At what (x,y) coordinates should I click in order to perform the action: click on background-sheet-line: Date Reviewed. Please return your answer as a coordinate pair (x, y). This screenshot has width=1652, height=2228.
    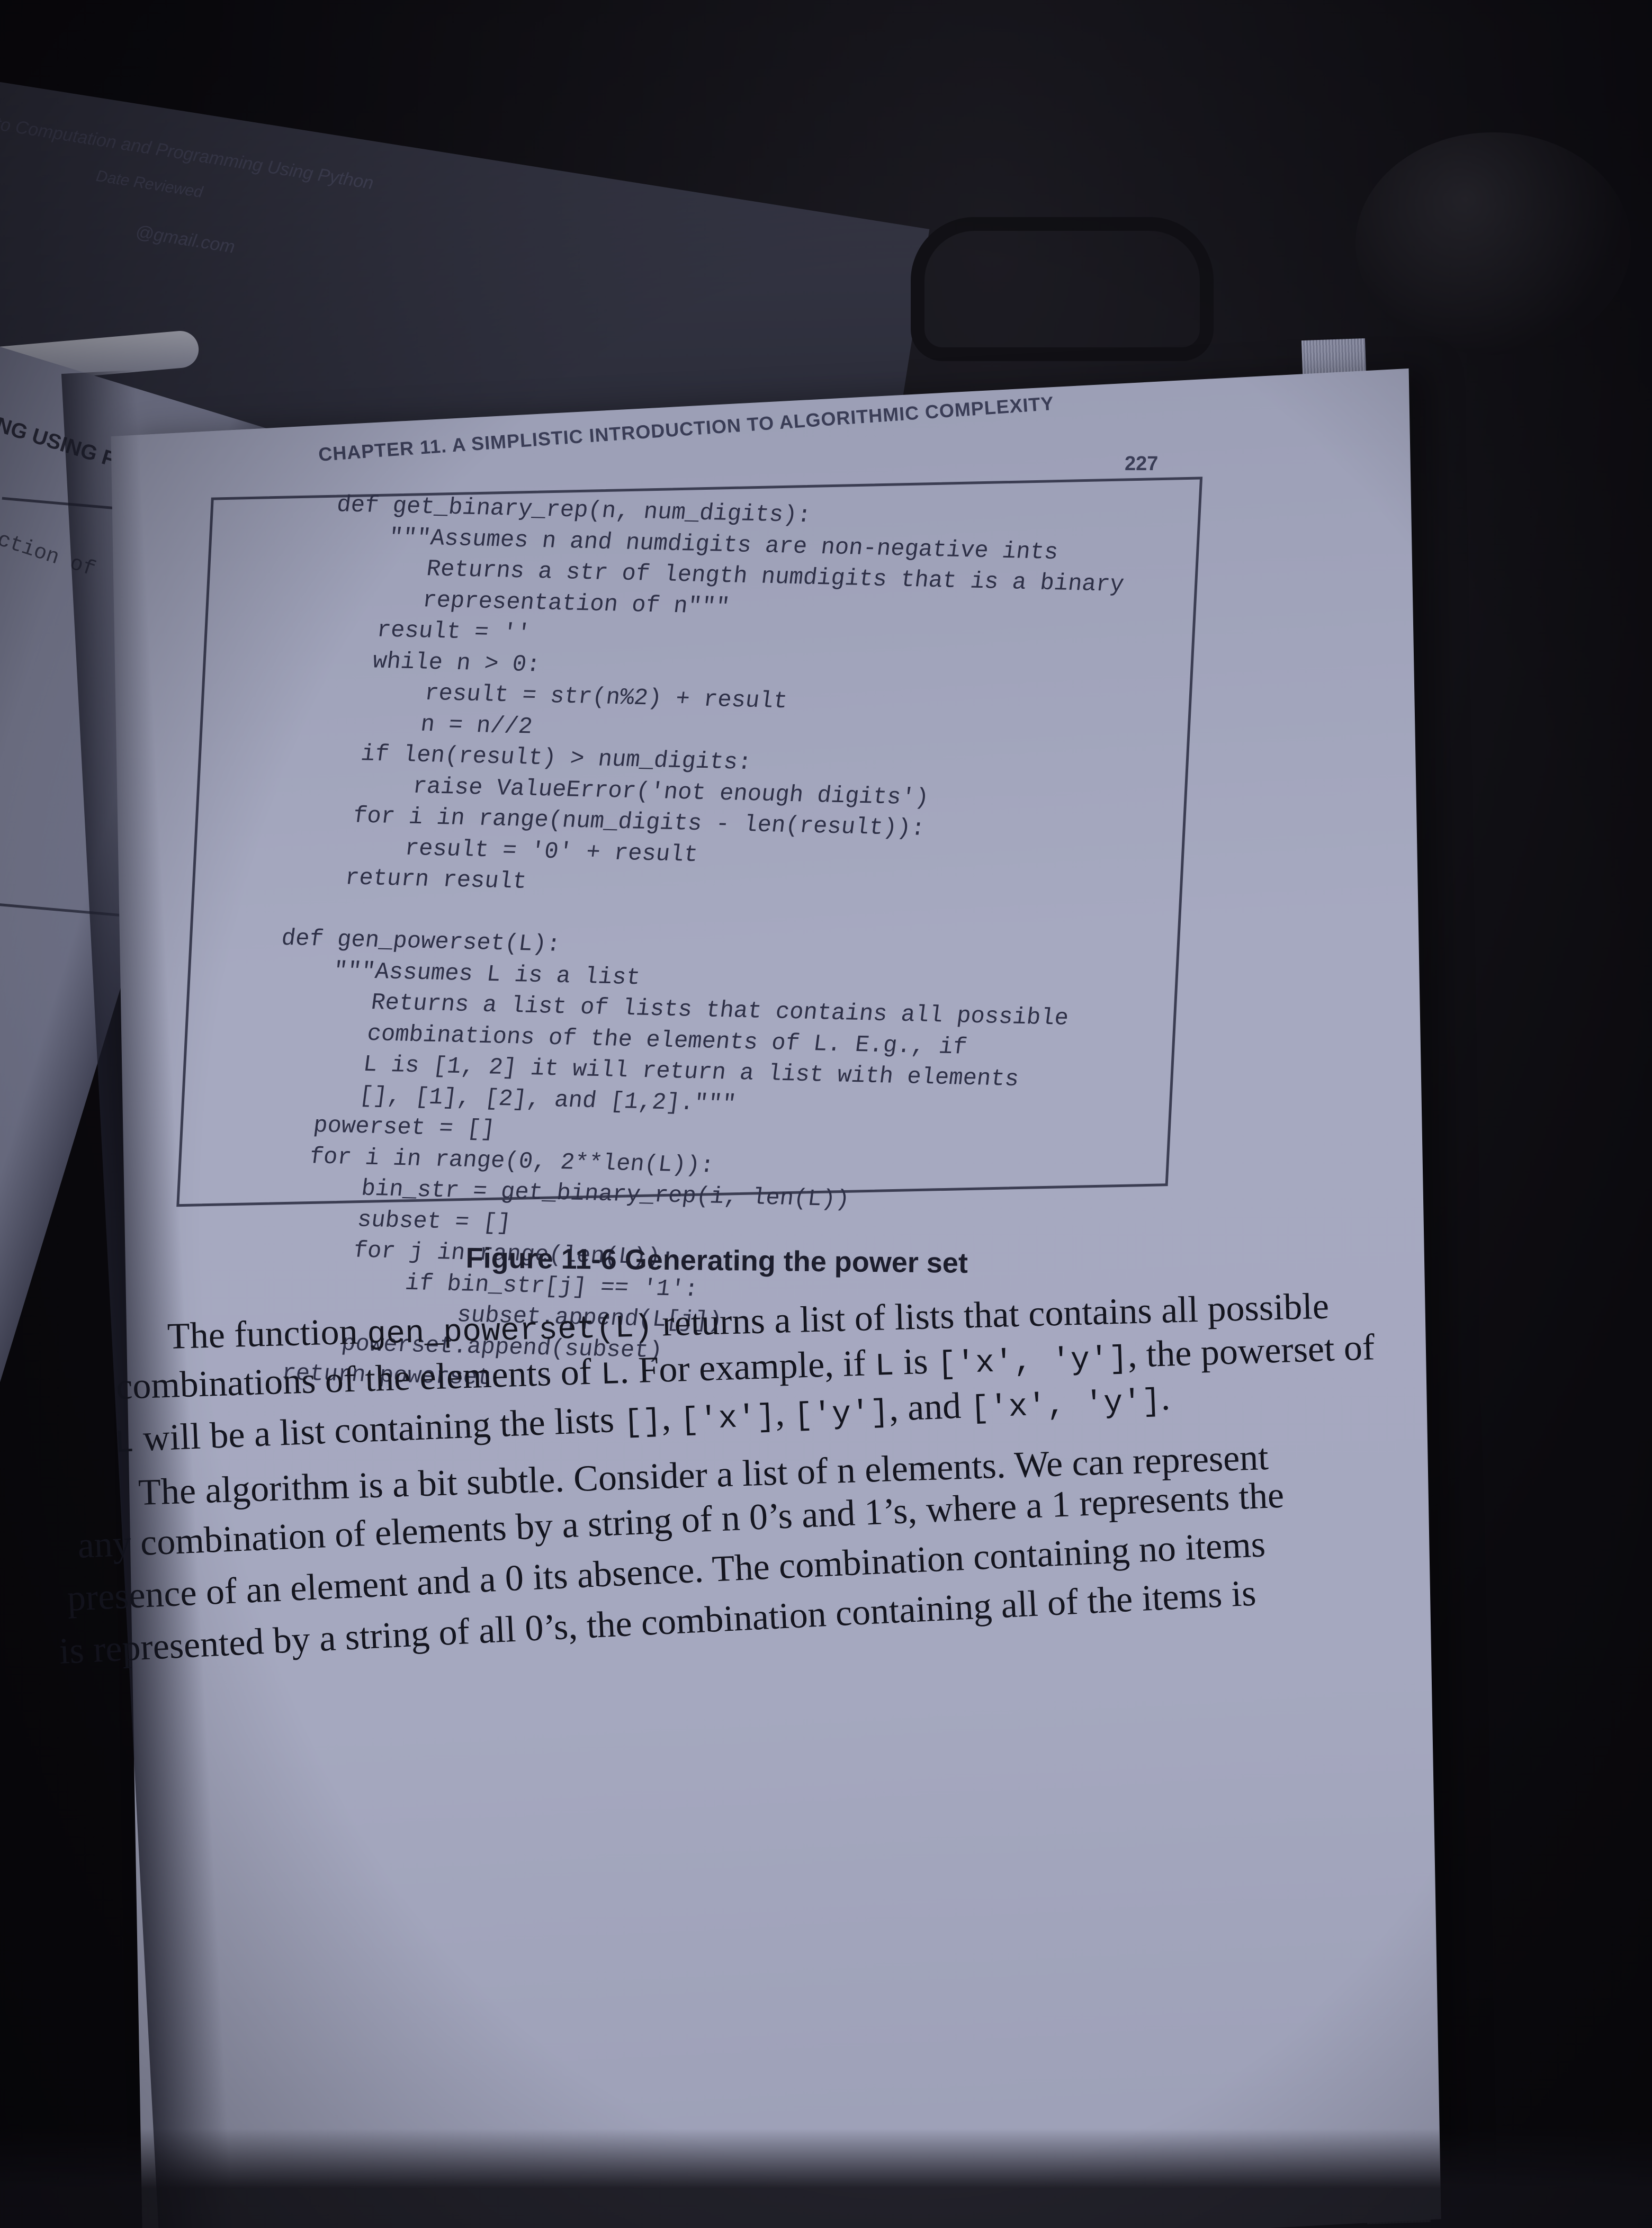
    Looking at the image, I should click on (149, 184).